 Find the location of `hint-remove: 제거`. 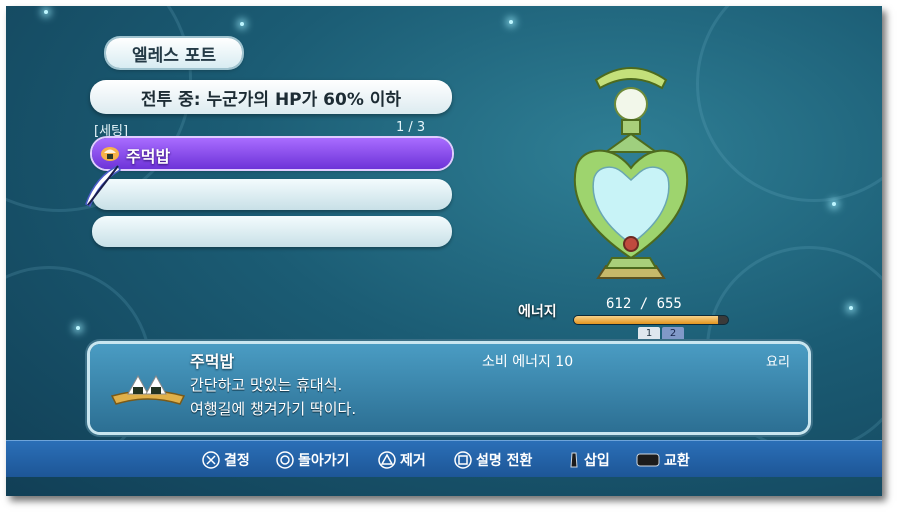

hint-remove: 제거 is located at coordinates (402, 460).